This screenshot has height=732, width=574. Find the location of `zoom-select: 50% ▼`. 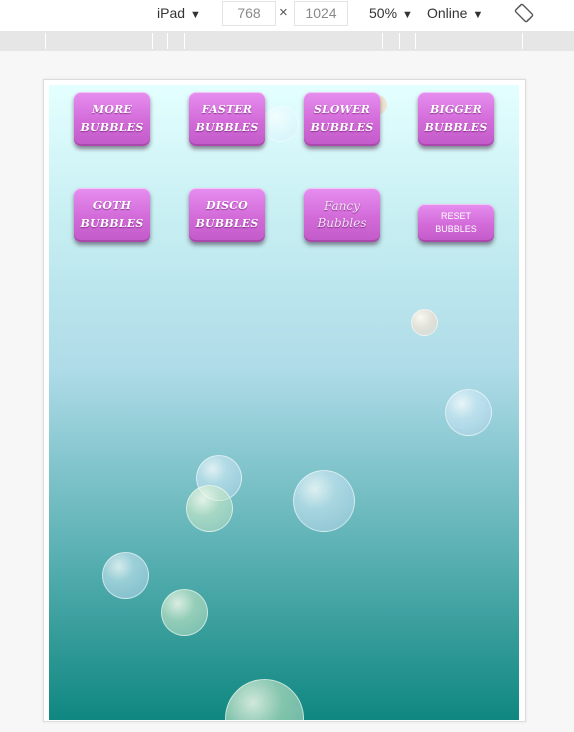

zoom-select: 50% ▼ is located at coordinates (391, 14).